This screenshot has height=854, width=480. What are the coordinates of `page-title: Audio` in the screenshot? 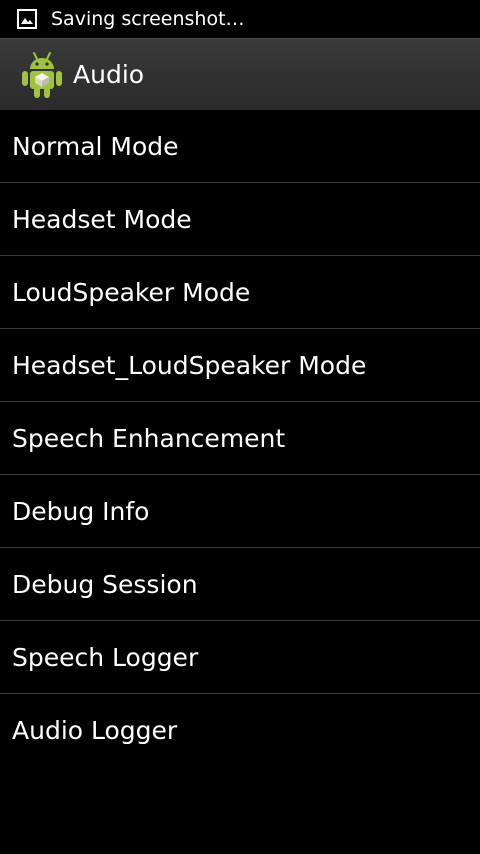 It's located at (109, 74).